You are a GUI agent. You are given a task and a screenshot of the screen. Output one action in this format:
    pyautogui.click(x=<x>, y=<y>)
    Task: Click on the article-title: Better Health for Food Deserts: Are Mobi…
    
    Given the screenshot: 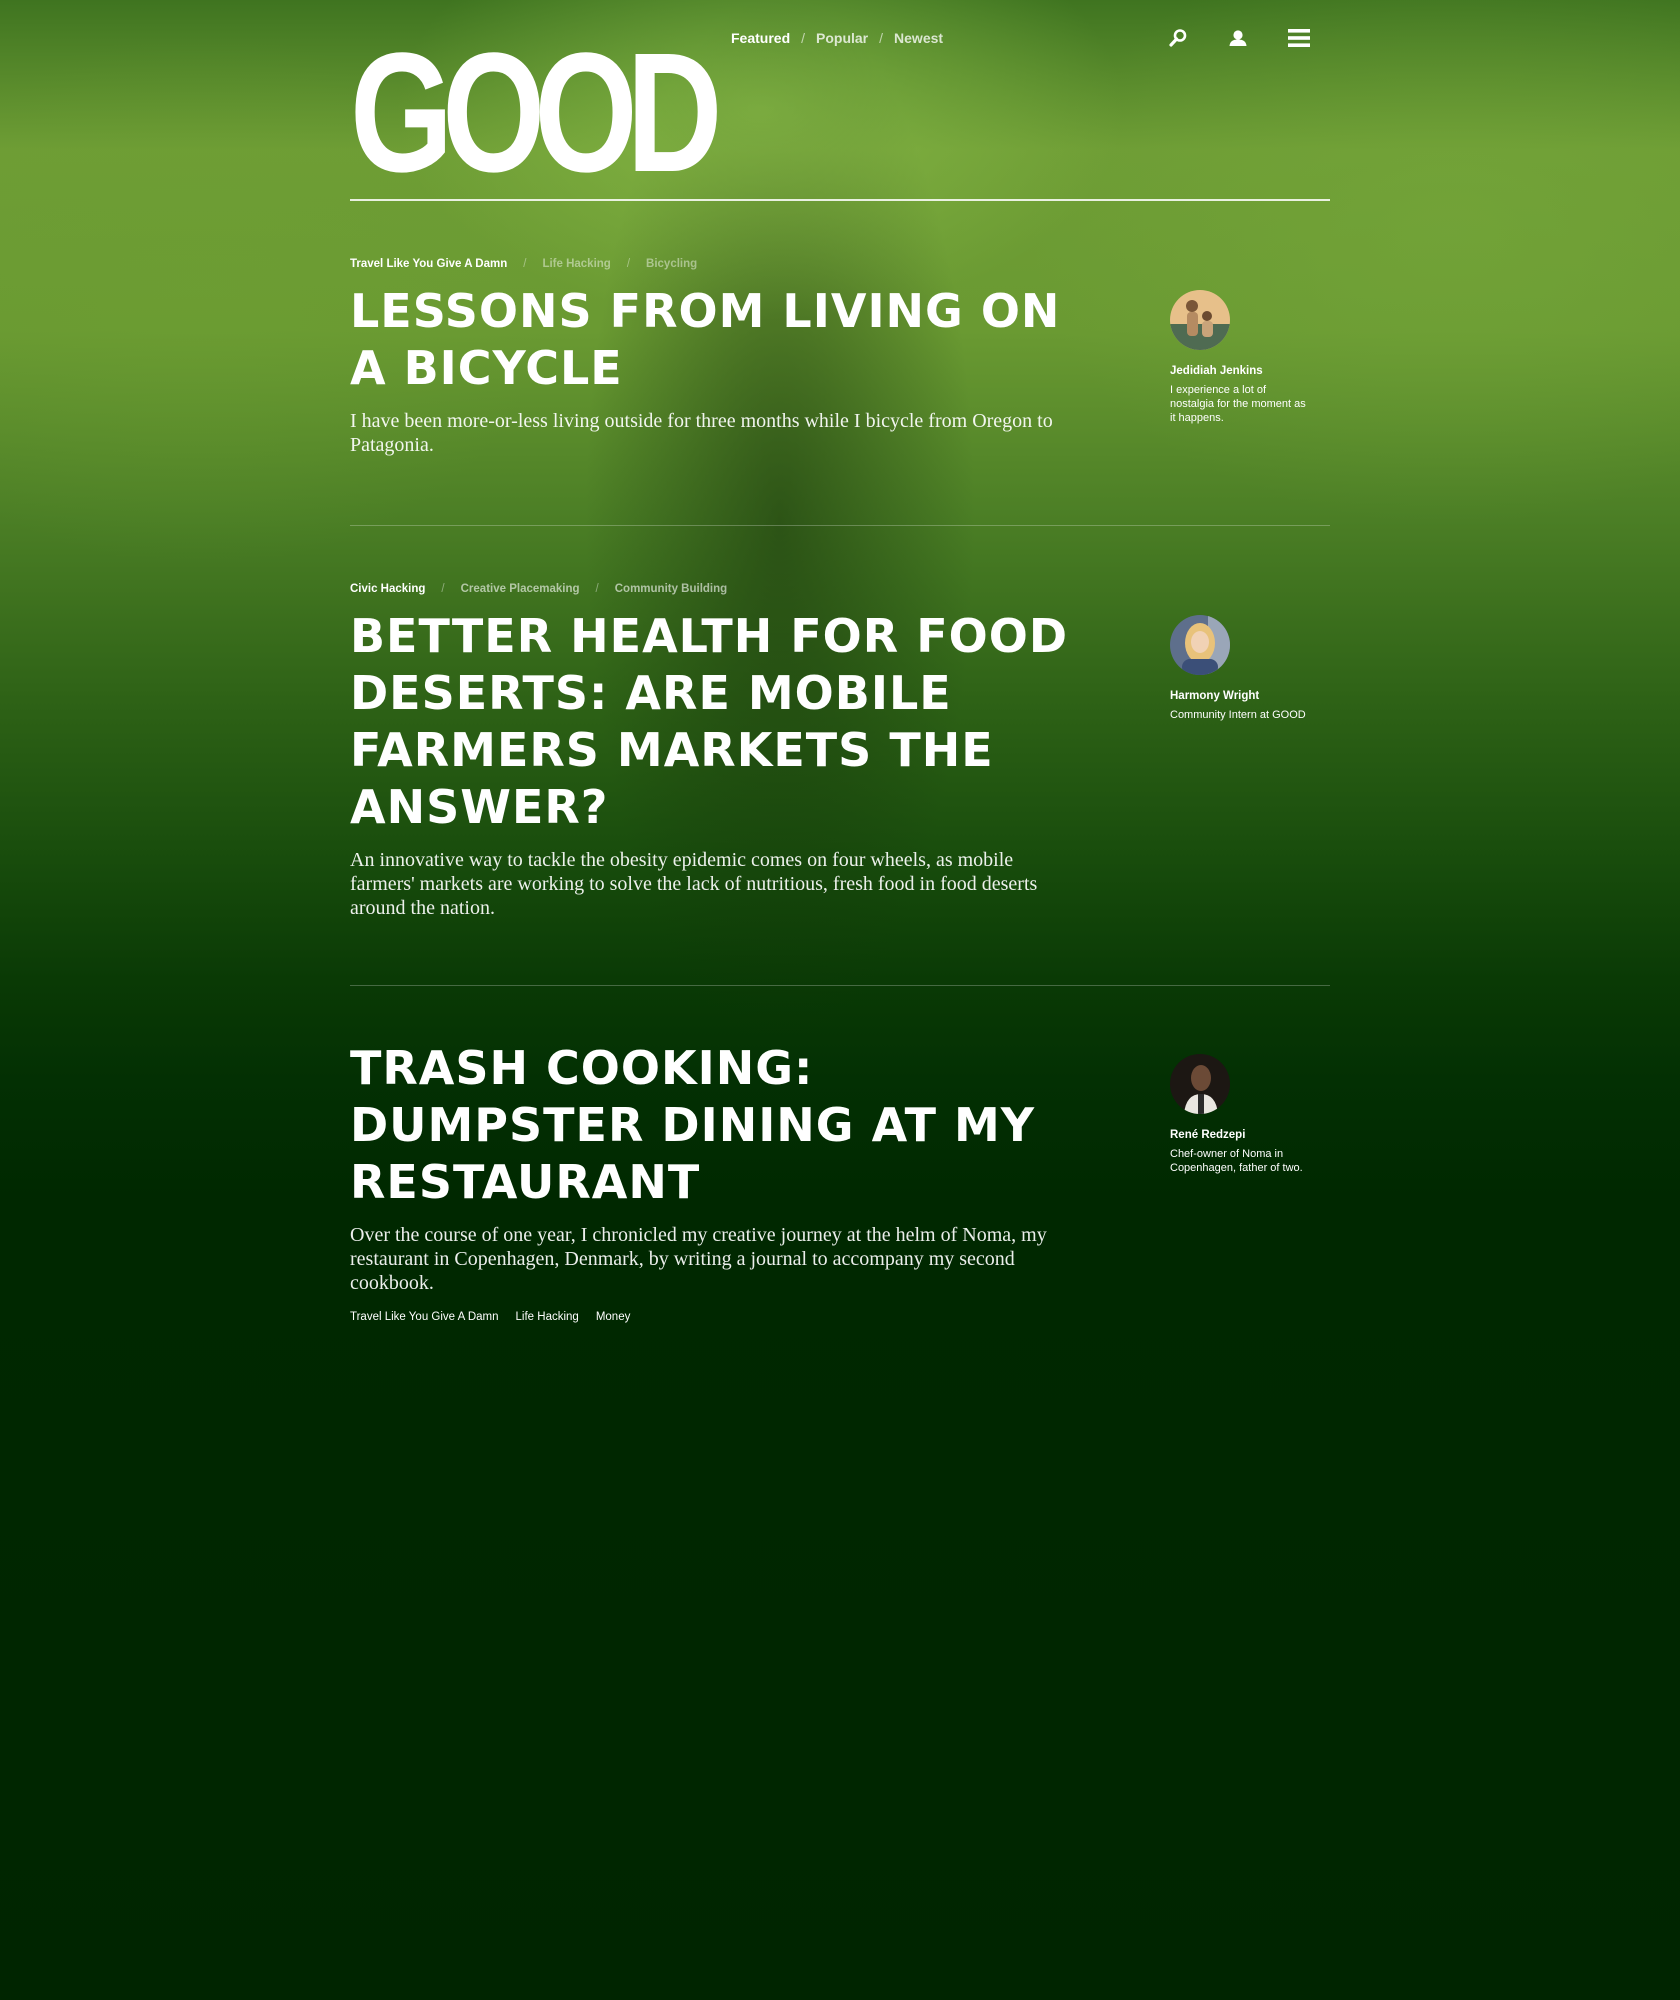 What is the action you would take?
    pyautogui.click(x=710, y=722)
    